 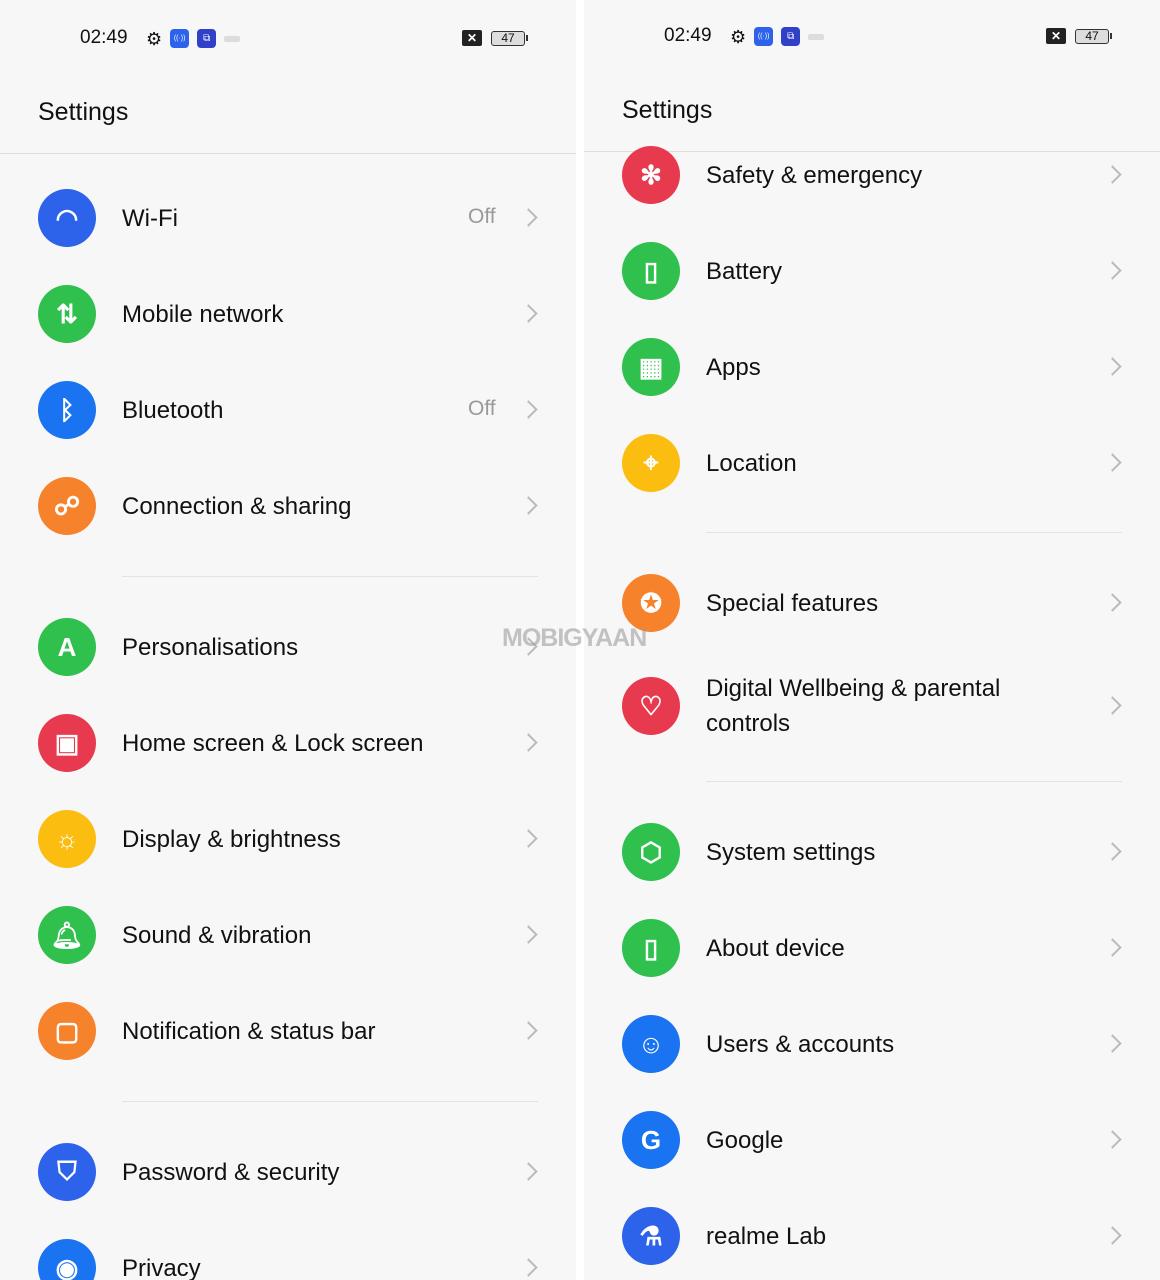 What do you see at coordinates (173, 410) in the screenshot?
I see `settings-item-label: Bluetooth` at bounding box center [173, 410].